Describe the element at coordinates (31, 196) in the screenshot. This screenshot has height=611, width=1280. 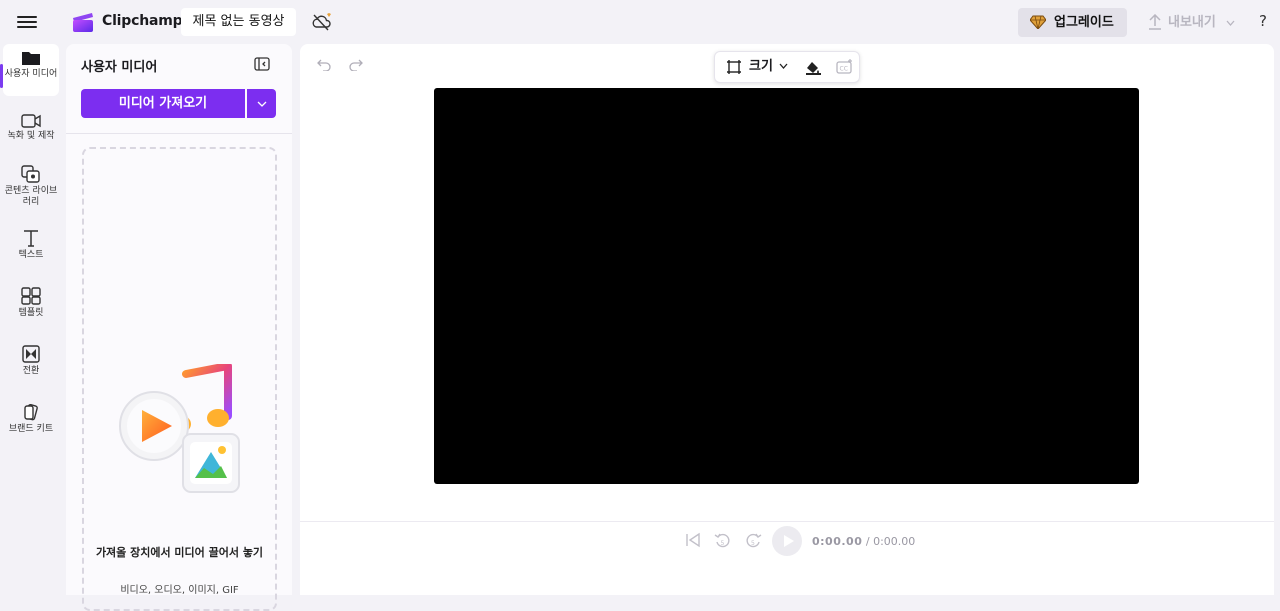
I see `rail-item-label: 콘텐츠 라이브러리` at that location.